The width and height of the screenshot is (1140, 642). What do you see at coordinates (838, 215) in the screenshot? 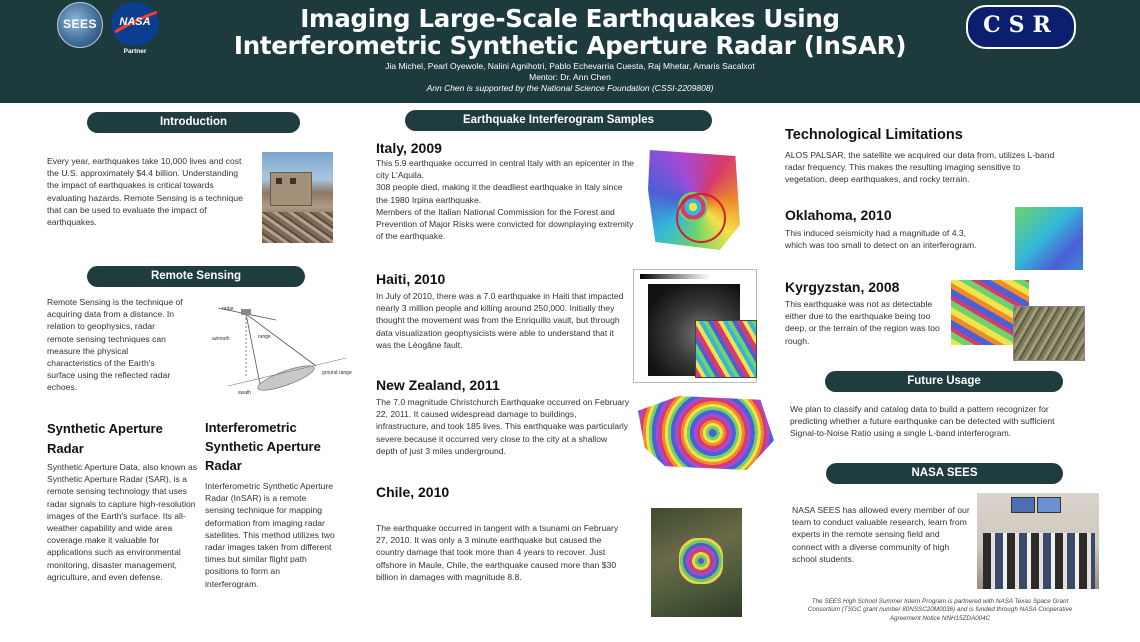
I see `oklahoma-heading: Oklahoma, 2010` at bounding box center [838, 215].